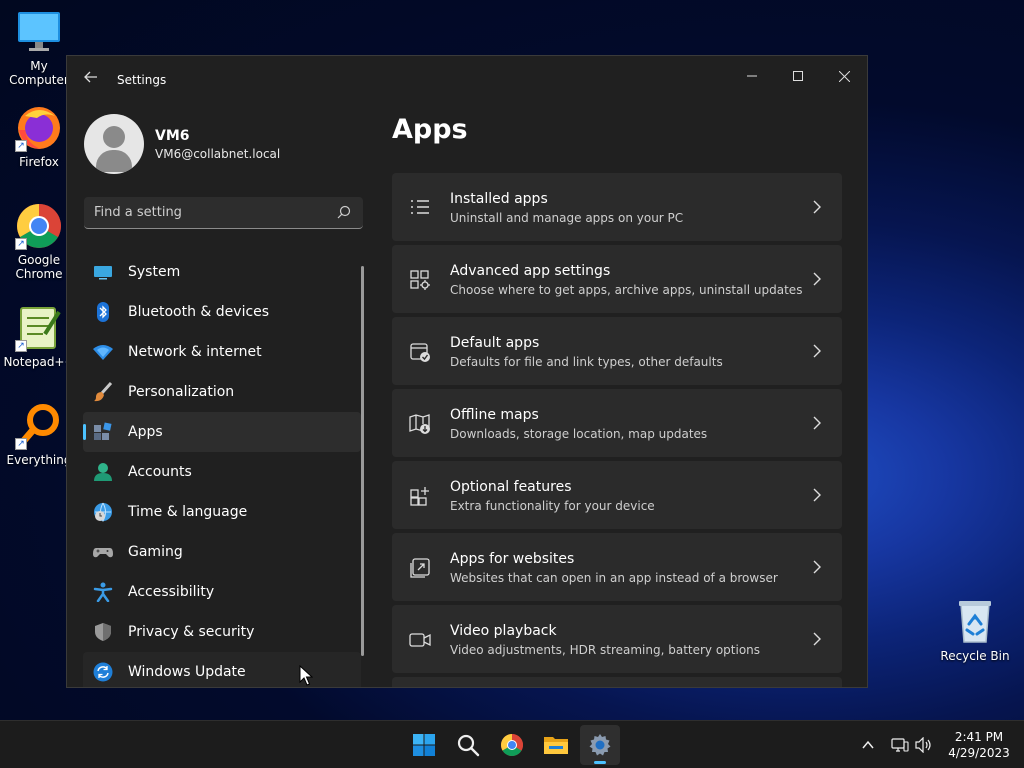 This screenshot has width=1024, height=768. I want to click on sidebar-item-label: Personalization, so click(181, 392).